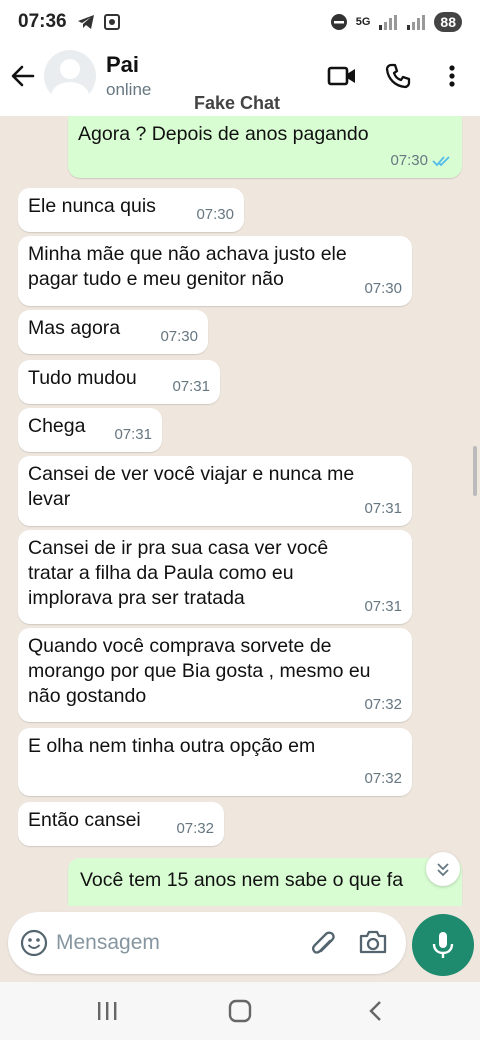  I want to click on mic-button, so click(443, 945).